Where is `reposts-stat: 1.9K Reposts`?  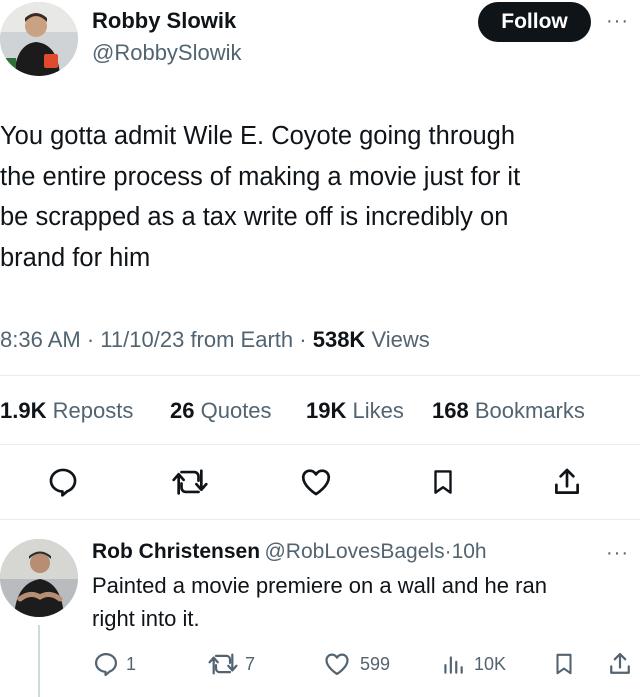
reposts-stat: 1.9K Reposts is located at coordinates (66, 411).